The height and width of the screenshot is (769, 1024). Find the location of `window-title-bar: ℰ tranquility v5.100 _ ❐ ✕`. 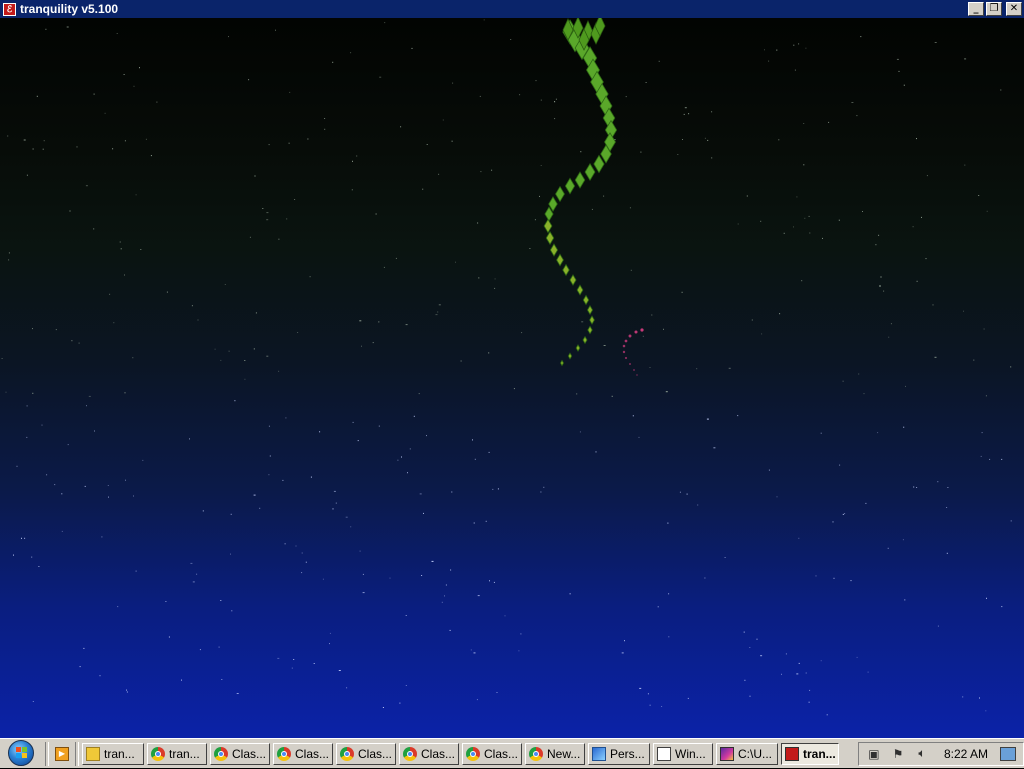

window-title-bar: ℰ tranquility v5.100 _ ❐ ✕ is located at coordinates (512, 9).